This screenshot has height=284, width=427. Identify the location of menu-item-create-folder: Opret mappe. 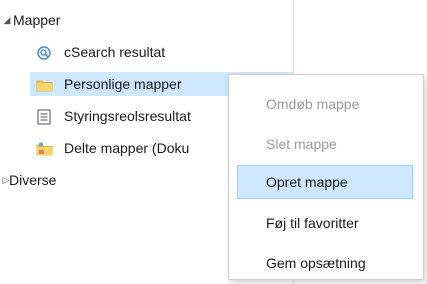
(325, 182).